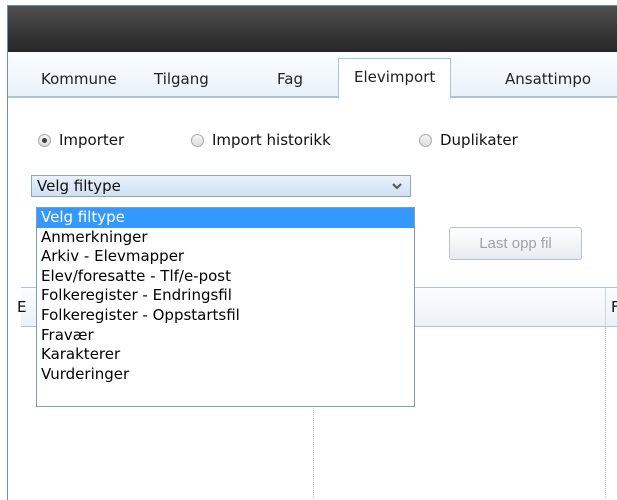 The height and width of the screenshot is (500, 617). What do you see at coordinates (181, 79) in the screenshot?
I see `tab-tilgang: Tilgang` at bounding box center [181, 79].